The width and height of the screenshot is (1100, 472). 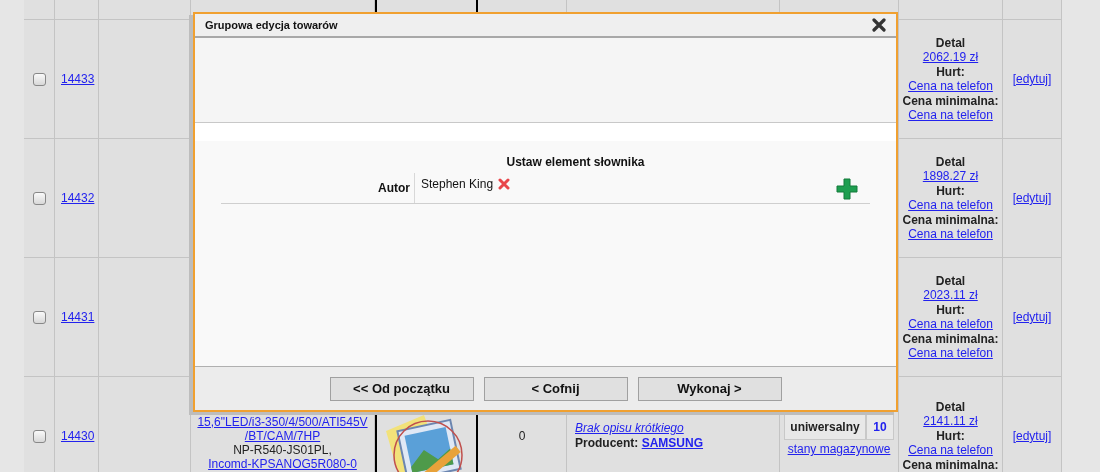 What do you see at coordinates (825, 427) in the screenshot?
I see `stock-name: uniwersalny` at bounding box center [825, 427].